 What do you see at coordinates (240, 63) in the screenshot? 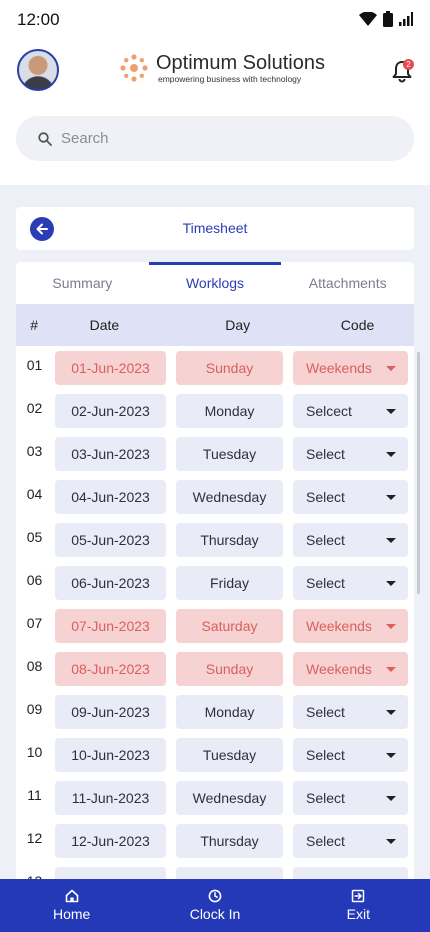
I see `brand-title: Optimum Solutions` at bounding box center [240, 63].